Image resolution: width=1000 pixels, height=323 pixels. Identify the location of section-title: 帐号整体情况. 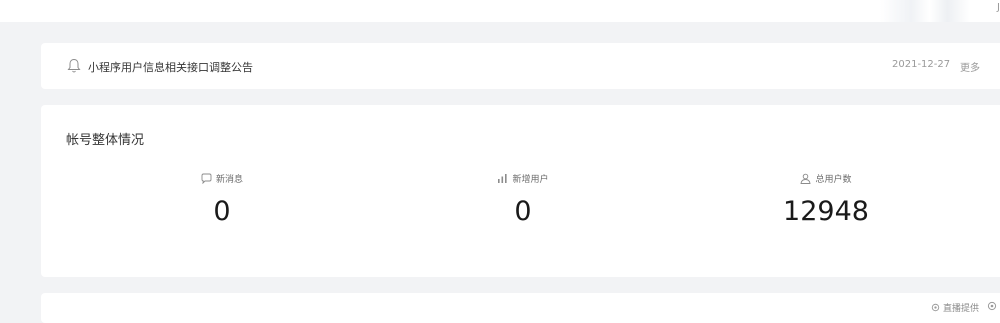
(105, 140).